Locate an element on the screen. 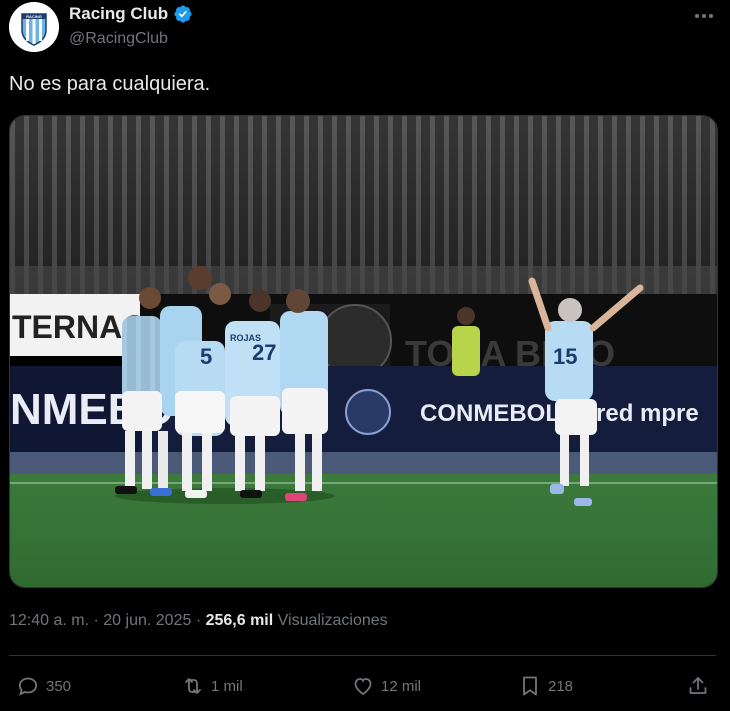 Image resolution: width=730 pixels, height=711 pixels. more-options-button is located at coordinates (704, 16).